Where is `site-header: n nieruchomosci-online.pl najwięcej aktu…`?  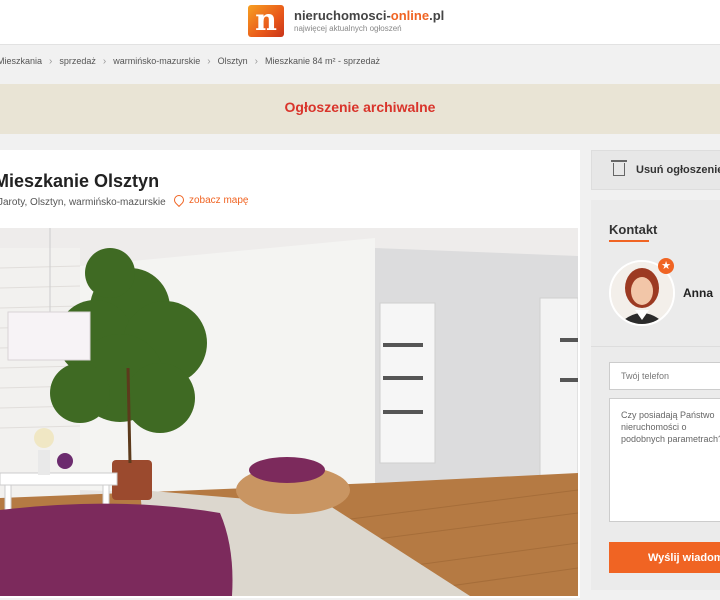
site-header: n nieruchomosci-online.pl najwięcej aktu… is located at coordinates (360, 22).